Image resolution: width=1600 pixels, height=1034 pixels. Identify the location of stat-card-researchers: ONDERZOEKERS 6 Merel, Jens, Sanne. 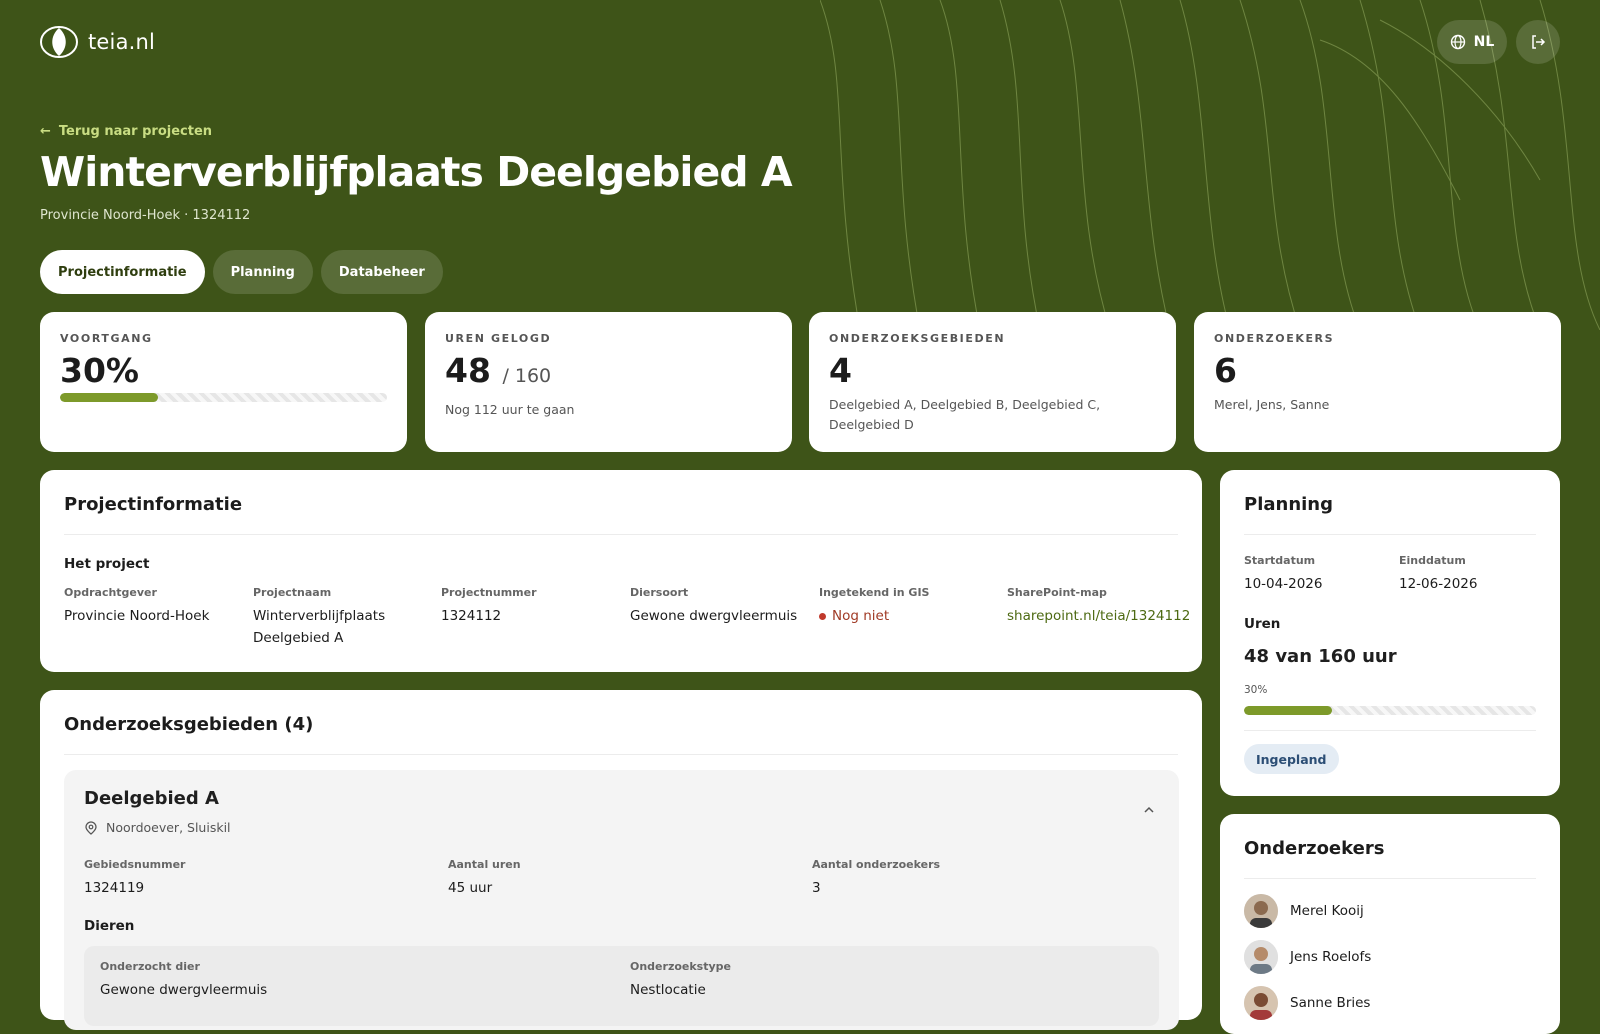
(1377, 382).